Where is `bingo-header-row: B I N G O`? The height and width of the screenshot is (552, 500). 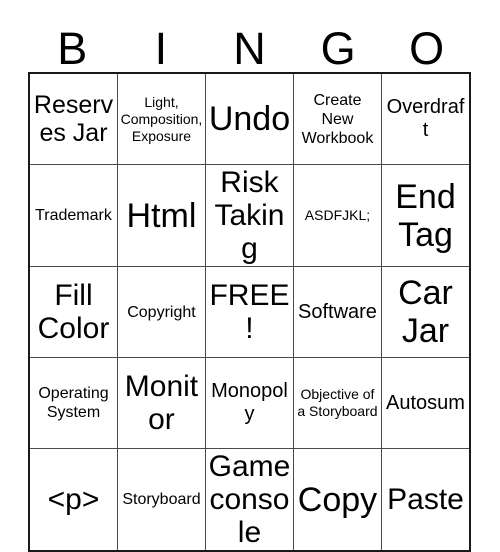 bingo-header-row: B I N G O is located at coordinates (249, 44).